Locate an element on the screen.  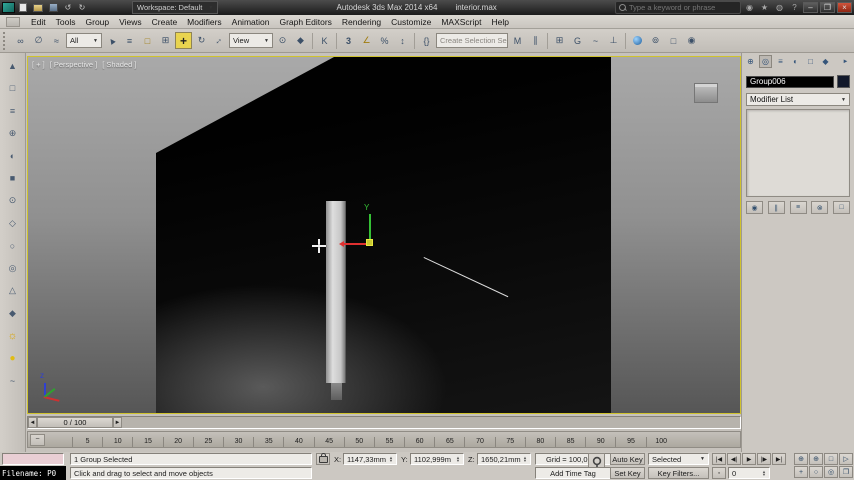
viewport-shading-label: [ Shaded ] is located at coordinates (119, 64).